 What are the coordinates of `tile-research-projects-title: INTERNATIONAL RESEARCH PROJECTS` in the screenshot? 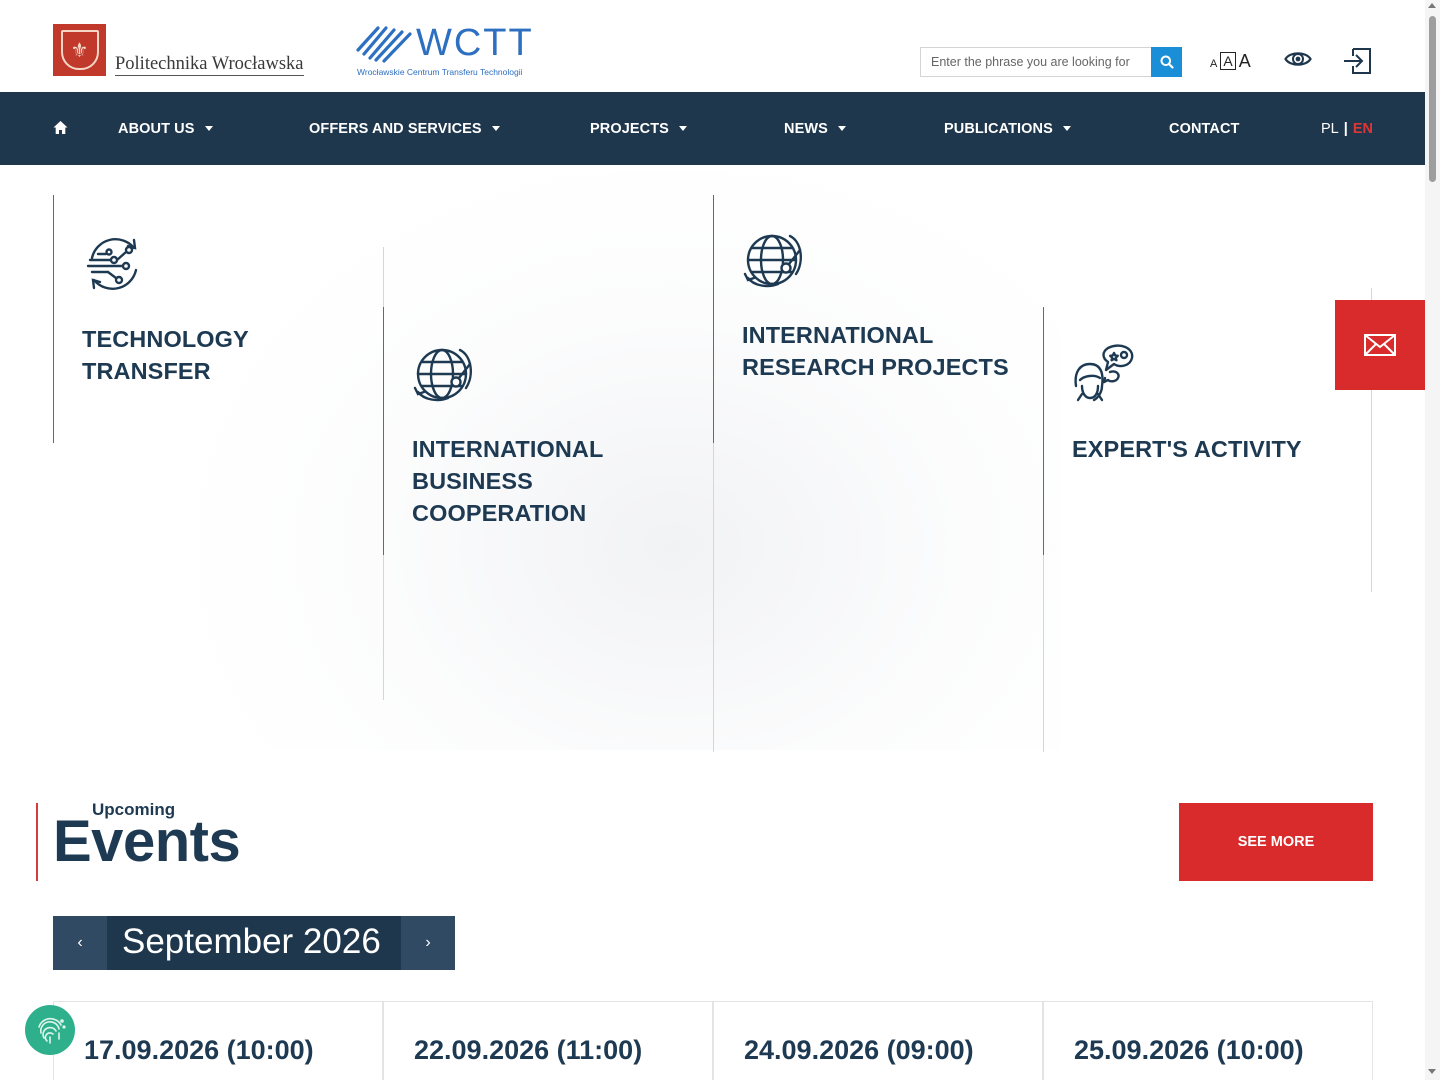 It's located at (875, 351).